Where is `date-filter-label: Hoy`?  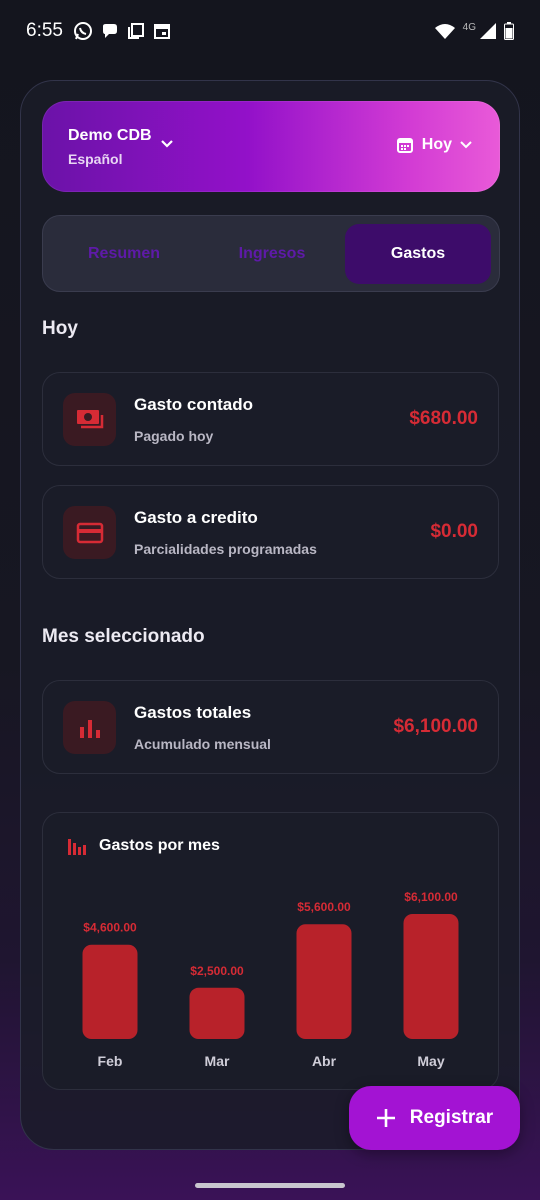
date-filter-label: Hoy is located at coordinates (436, 144).